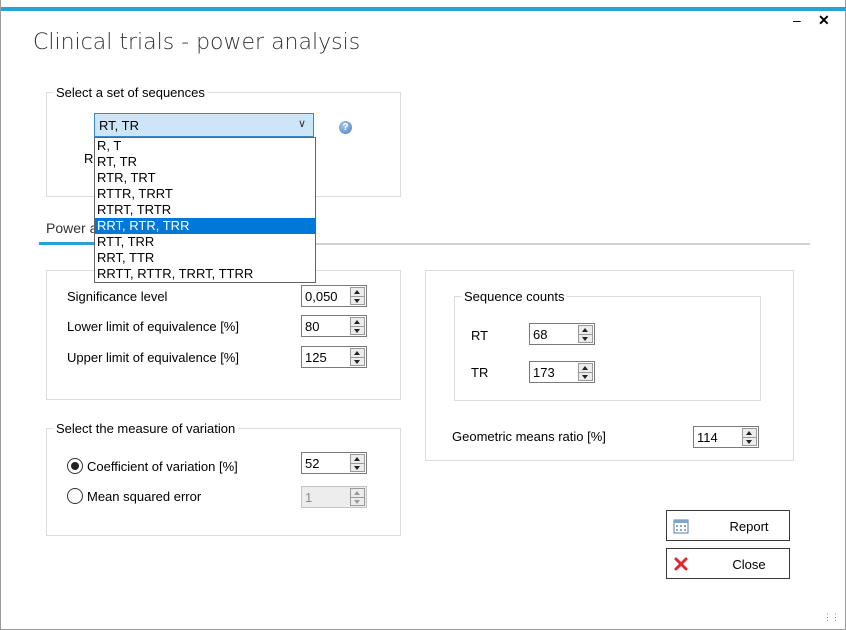 The height and width of the screenshot is (630, 846). What do you see at coordinates (312, 463) in the screenshot?
I see `cv-value: 52` at bounding box center [312, 463].